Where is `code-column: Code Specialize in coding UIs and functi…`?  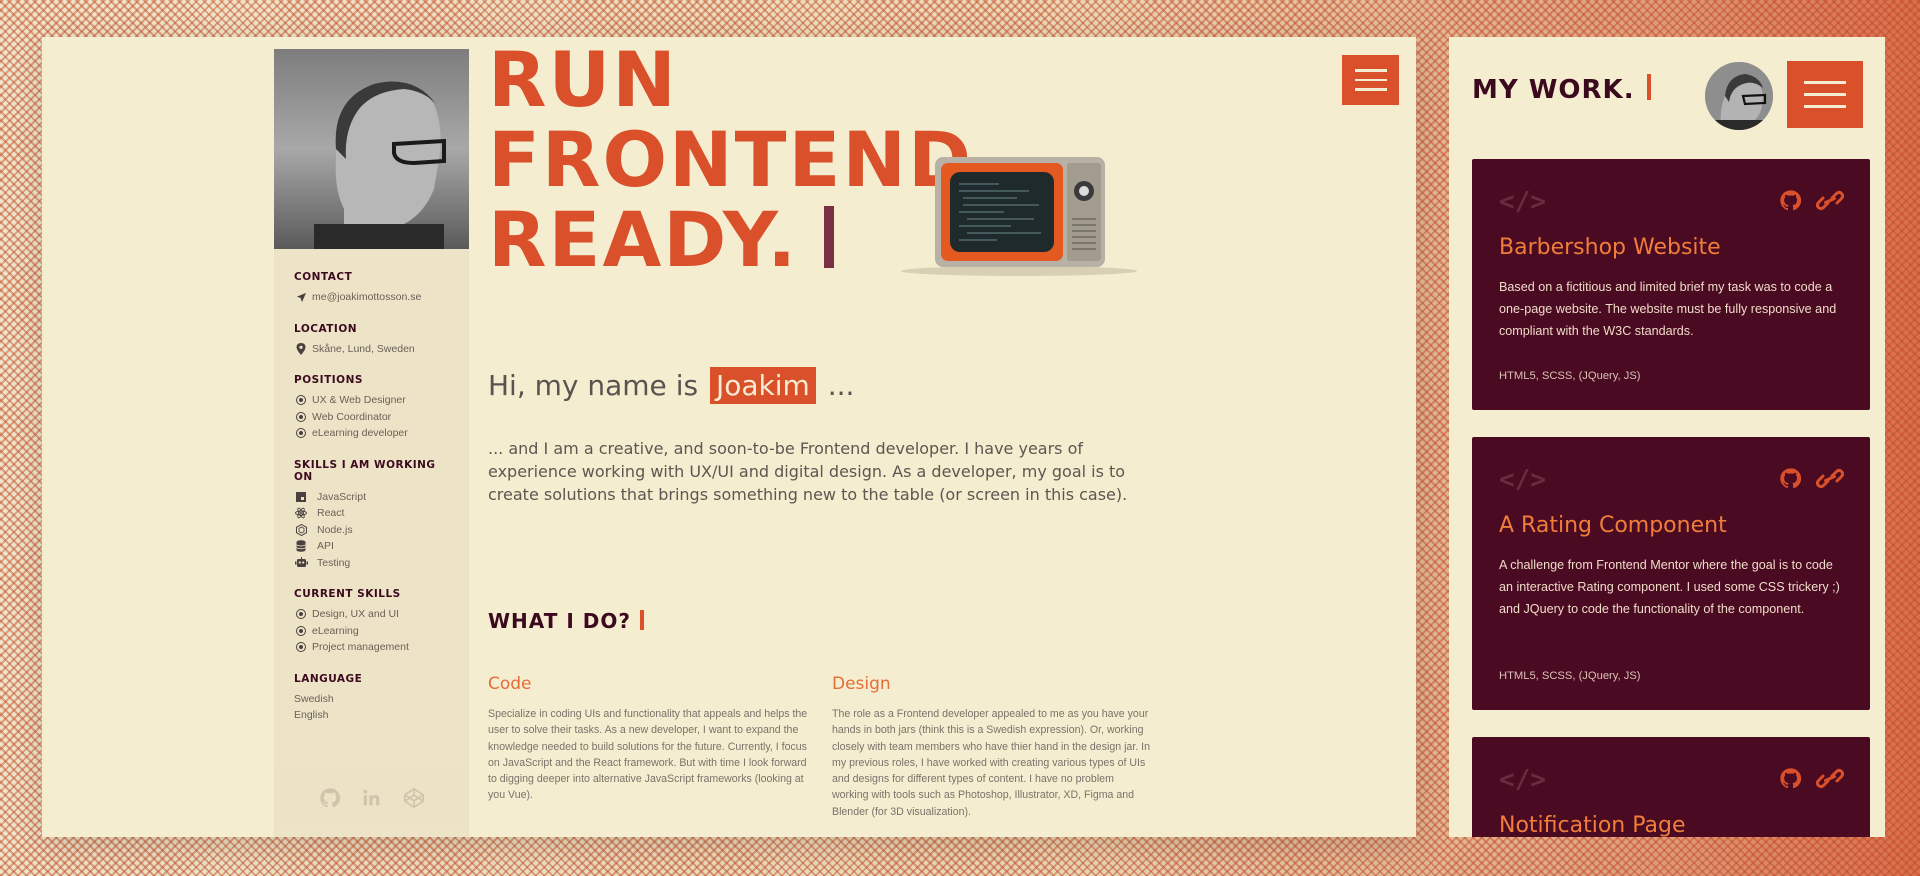 code-column: Code Specialize in coding UIs and functi… is located at coordinates (648, 739).